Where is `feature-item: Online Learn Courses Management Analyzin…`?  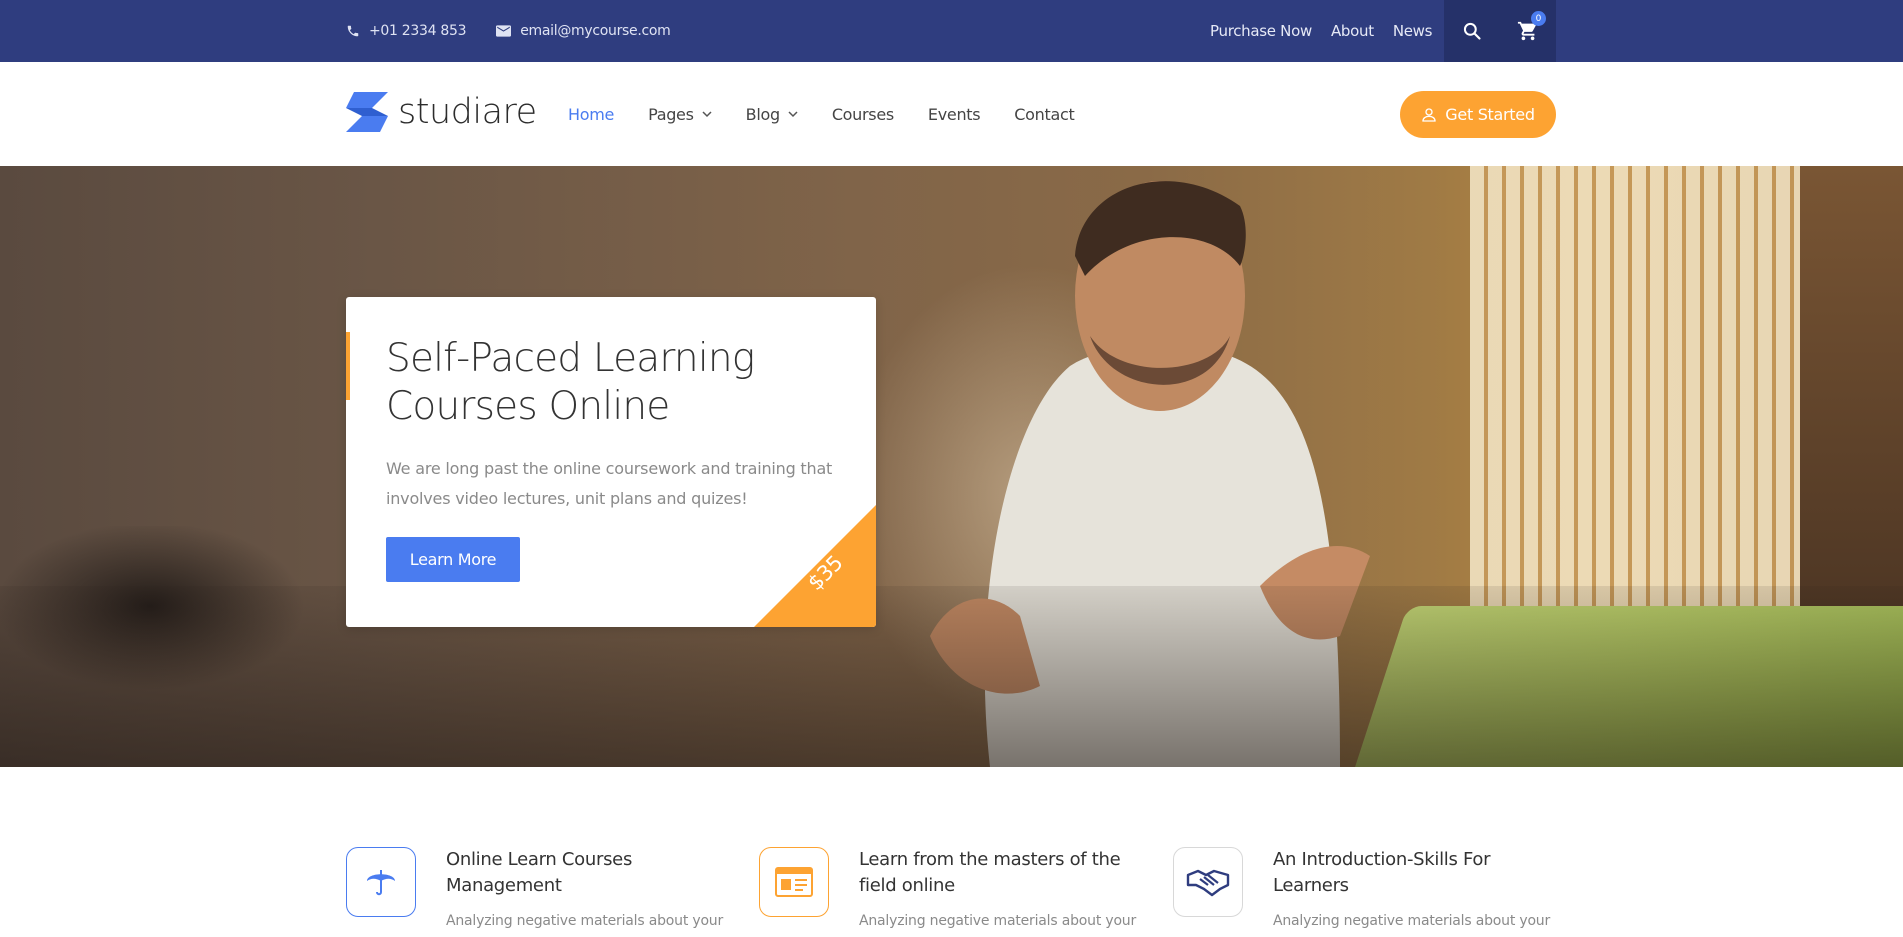
feature-item: Online Learn Courses Management Analyzin… is located at coordinates (546, 892).